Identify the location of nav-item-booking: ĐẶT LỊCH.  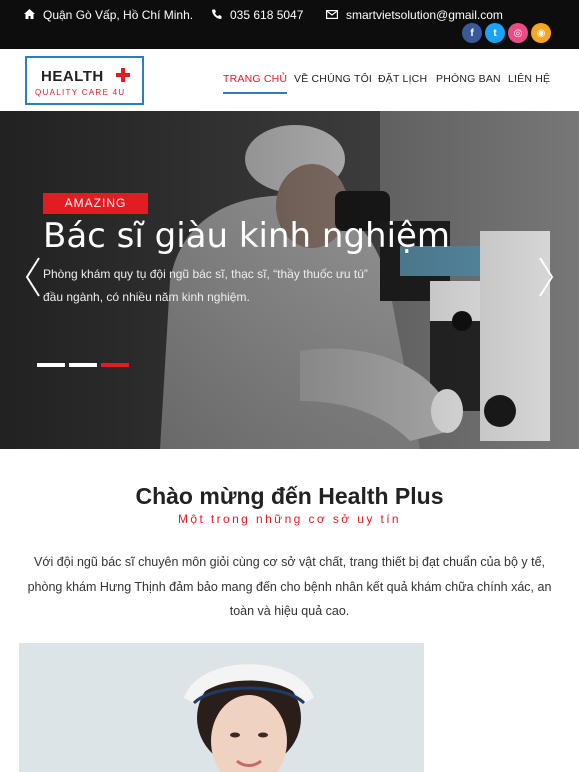
(402, 79).